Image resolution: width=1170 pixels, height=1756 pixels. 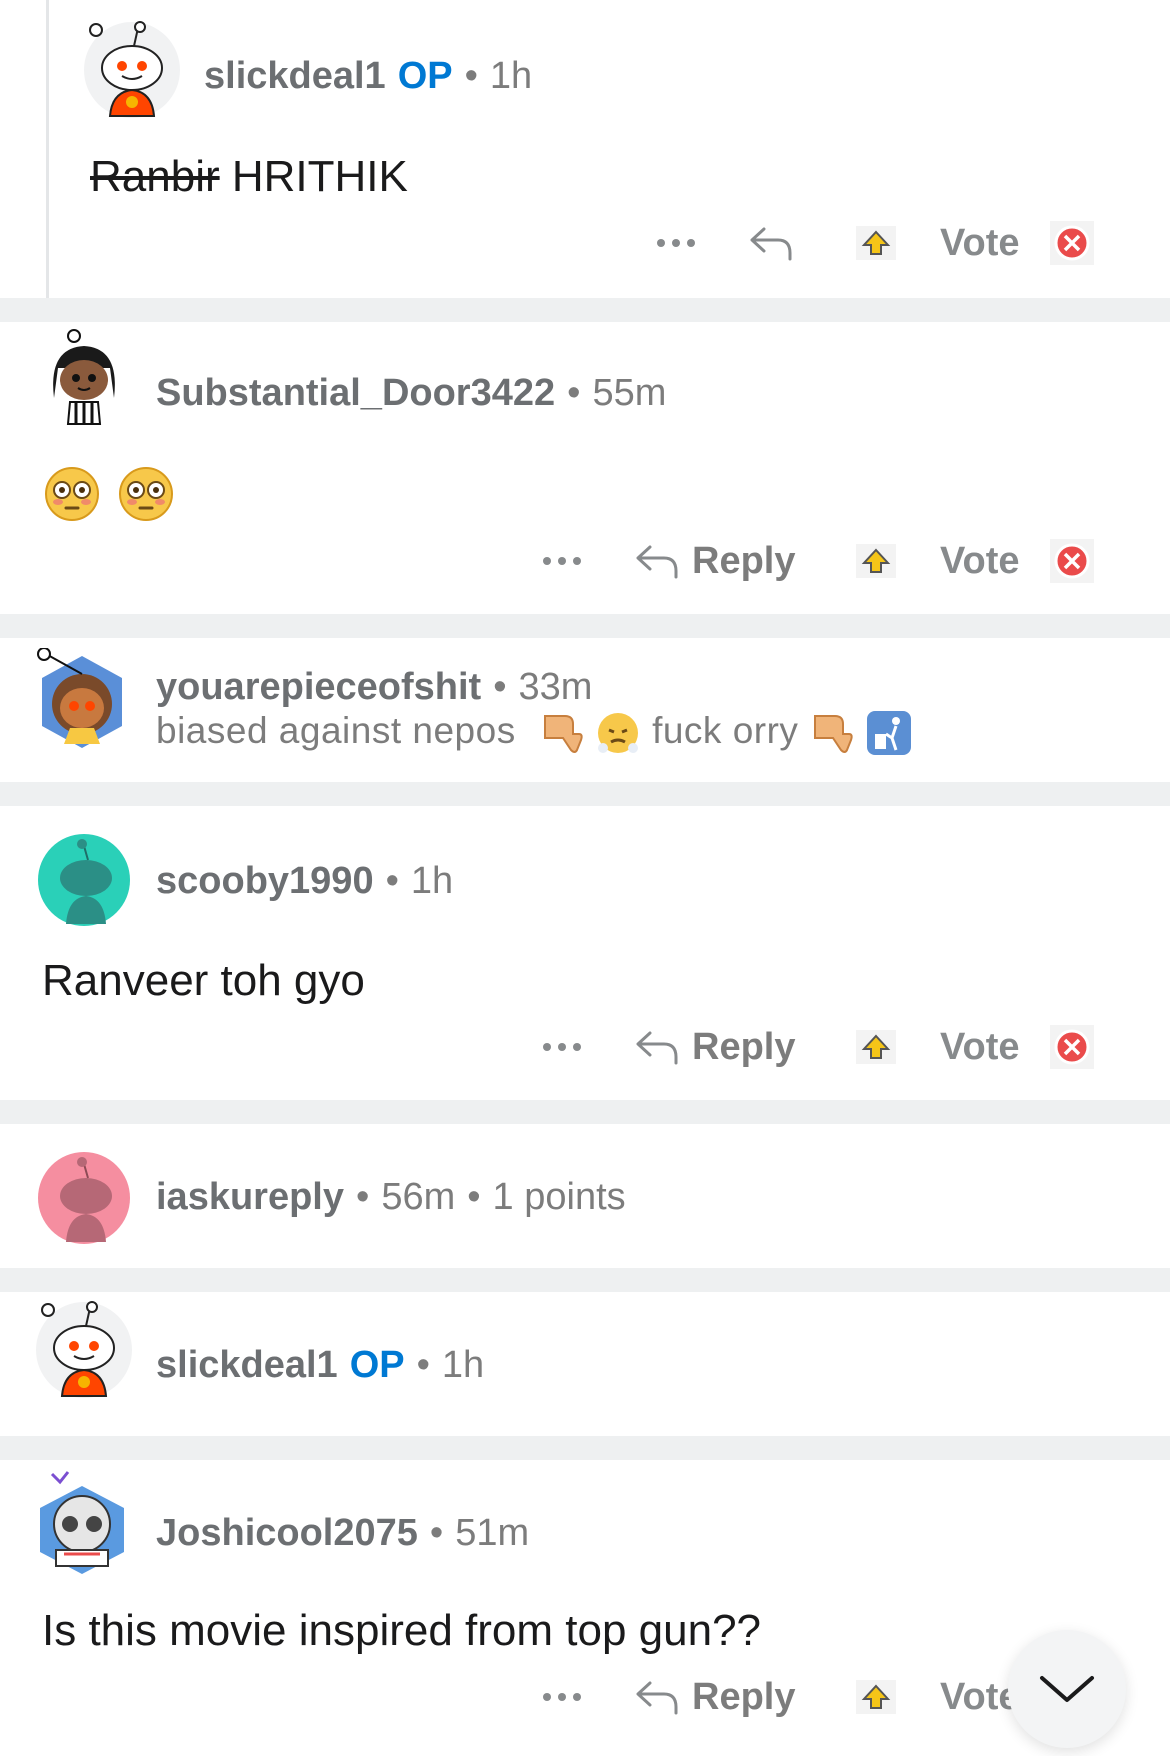 I want to click on comment-meta: Joshicool2075 • 51m, so click(x=343, y=1533).